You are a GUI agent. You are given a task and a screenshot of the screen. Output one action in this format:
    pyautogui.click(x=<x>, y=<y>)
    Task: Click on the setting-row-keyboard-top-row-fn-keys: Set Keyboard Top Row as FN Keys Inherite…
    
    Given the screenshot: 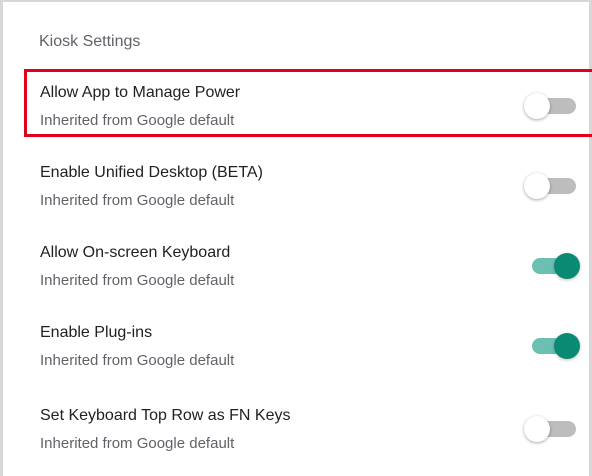 What is the action you would take?
    pyautogui.click(x=308, y=426)
    